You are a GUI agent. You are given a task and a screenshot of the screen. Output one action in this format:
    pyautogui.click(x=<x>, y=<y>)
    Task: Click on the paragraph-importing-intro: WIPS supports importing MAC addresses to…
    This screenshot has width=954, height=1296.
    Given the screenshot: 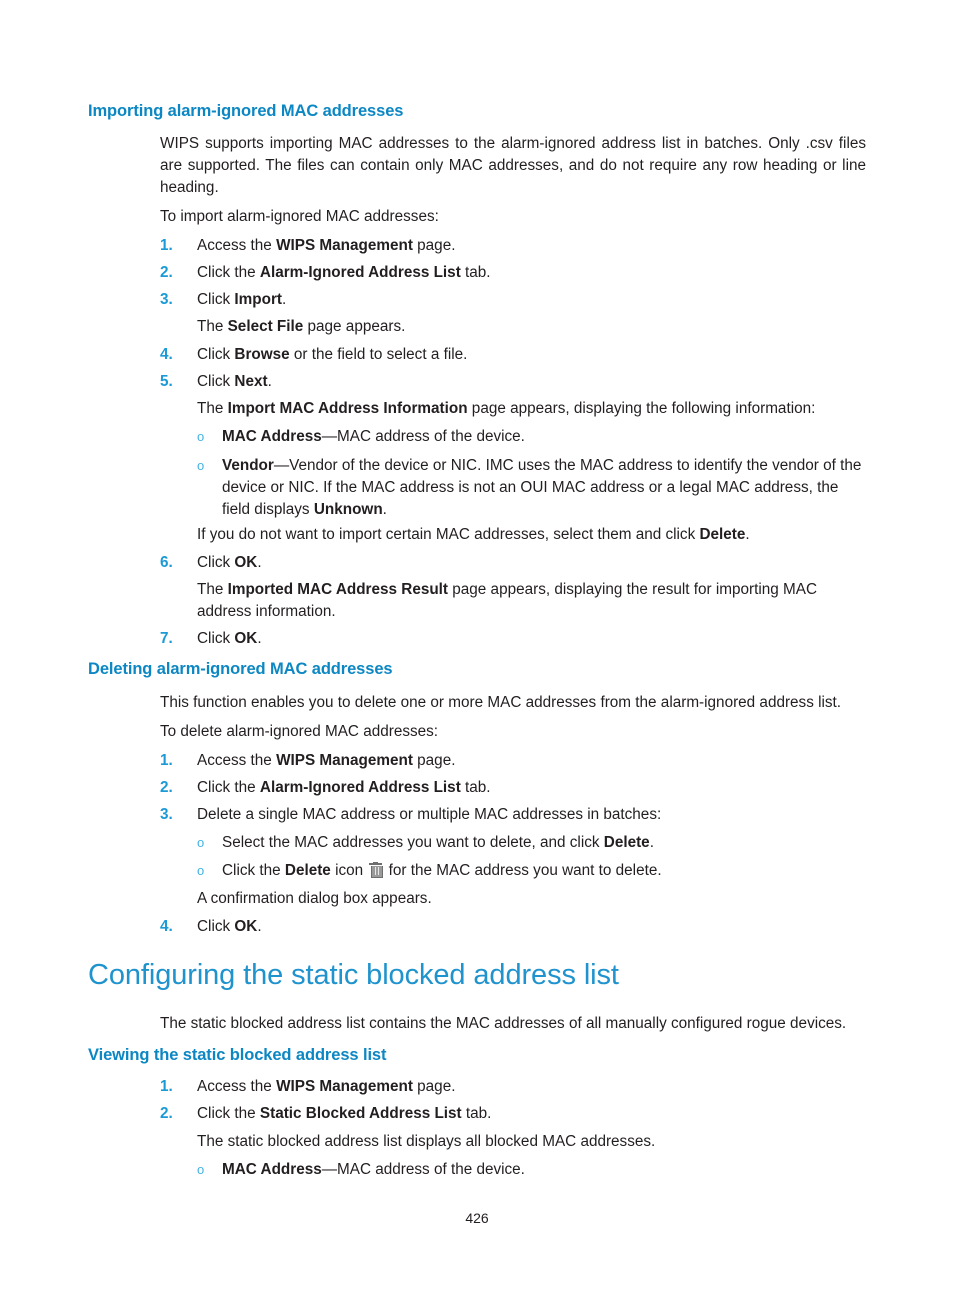 What is the action you would take?
    pyautogui.click(x=513, y=165)
    